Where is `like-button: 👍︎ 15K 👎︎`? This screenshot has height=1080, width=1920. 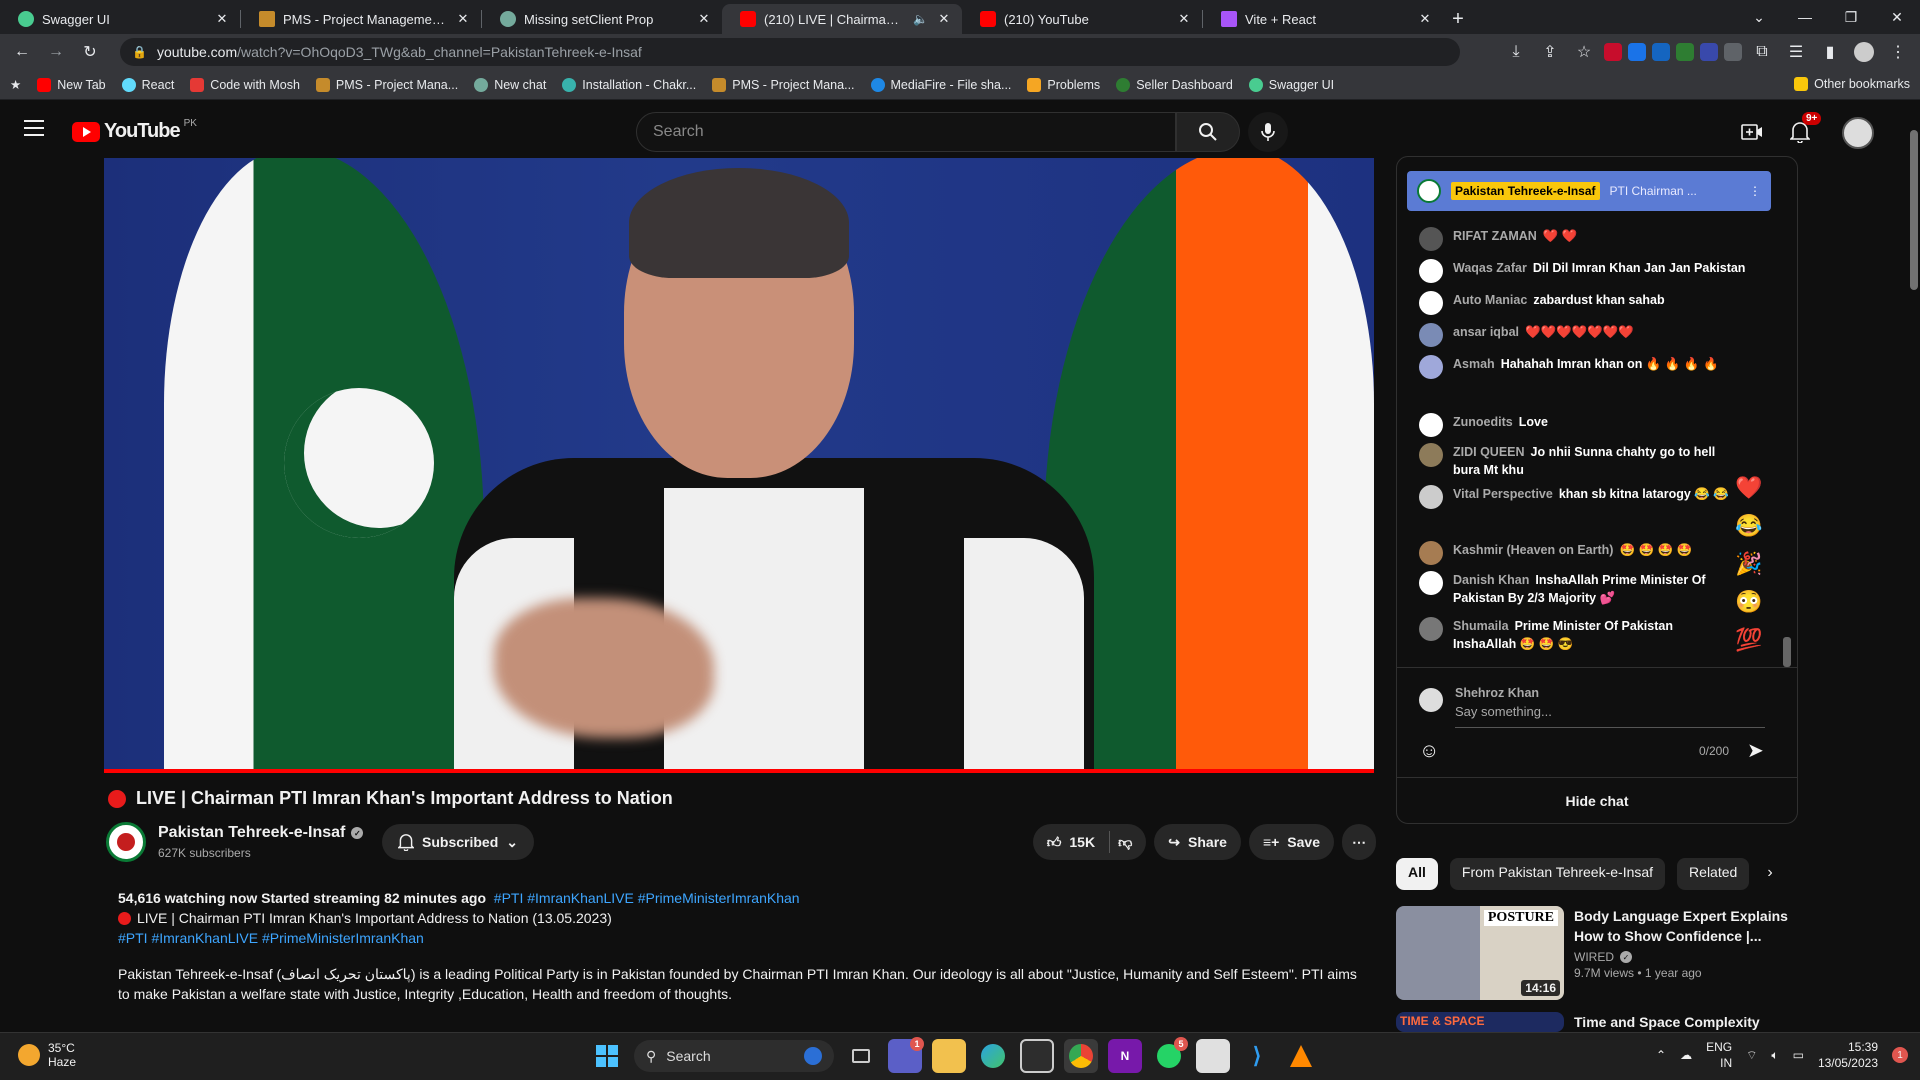 like-button: 👍︎ 15K 👎︎ is located at coordinates (1089, 842).